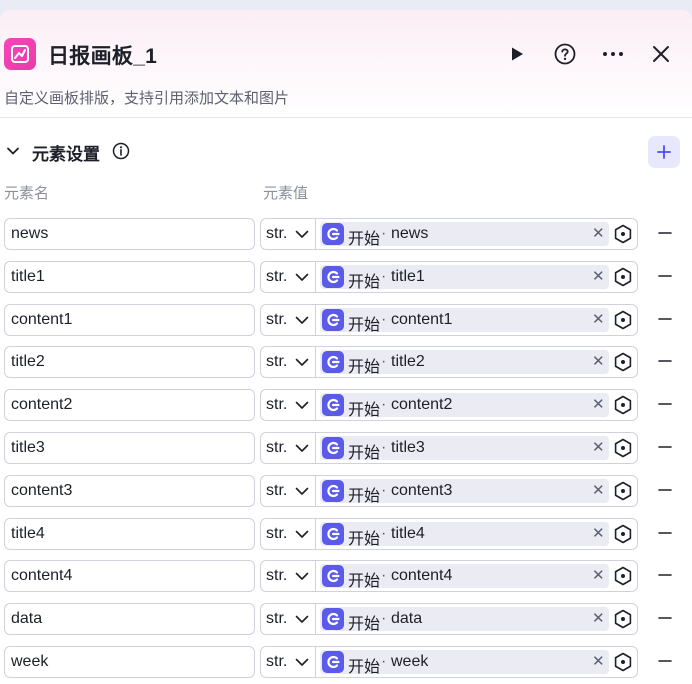 This screenshot has height=684, width=692. What do you see at coordinates (464, 235) in the screenshot?
I see `reference-tag: 开始 · news ✕` at bounding box center [464, 235].